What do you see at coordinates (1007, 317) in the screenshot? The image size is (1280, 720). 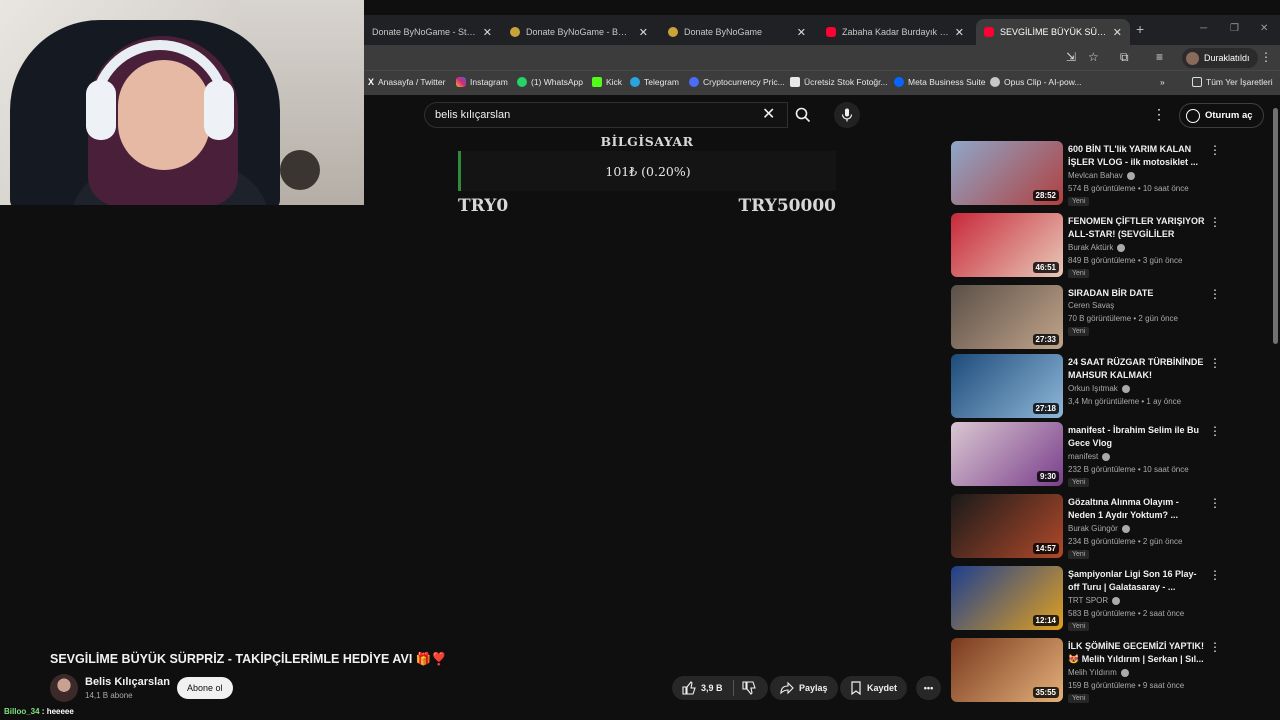 I see `video-thumbnail: 27:33` at bounding box center [1007, 317].